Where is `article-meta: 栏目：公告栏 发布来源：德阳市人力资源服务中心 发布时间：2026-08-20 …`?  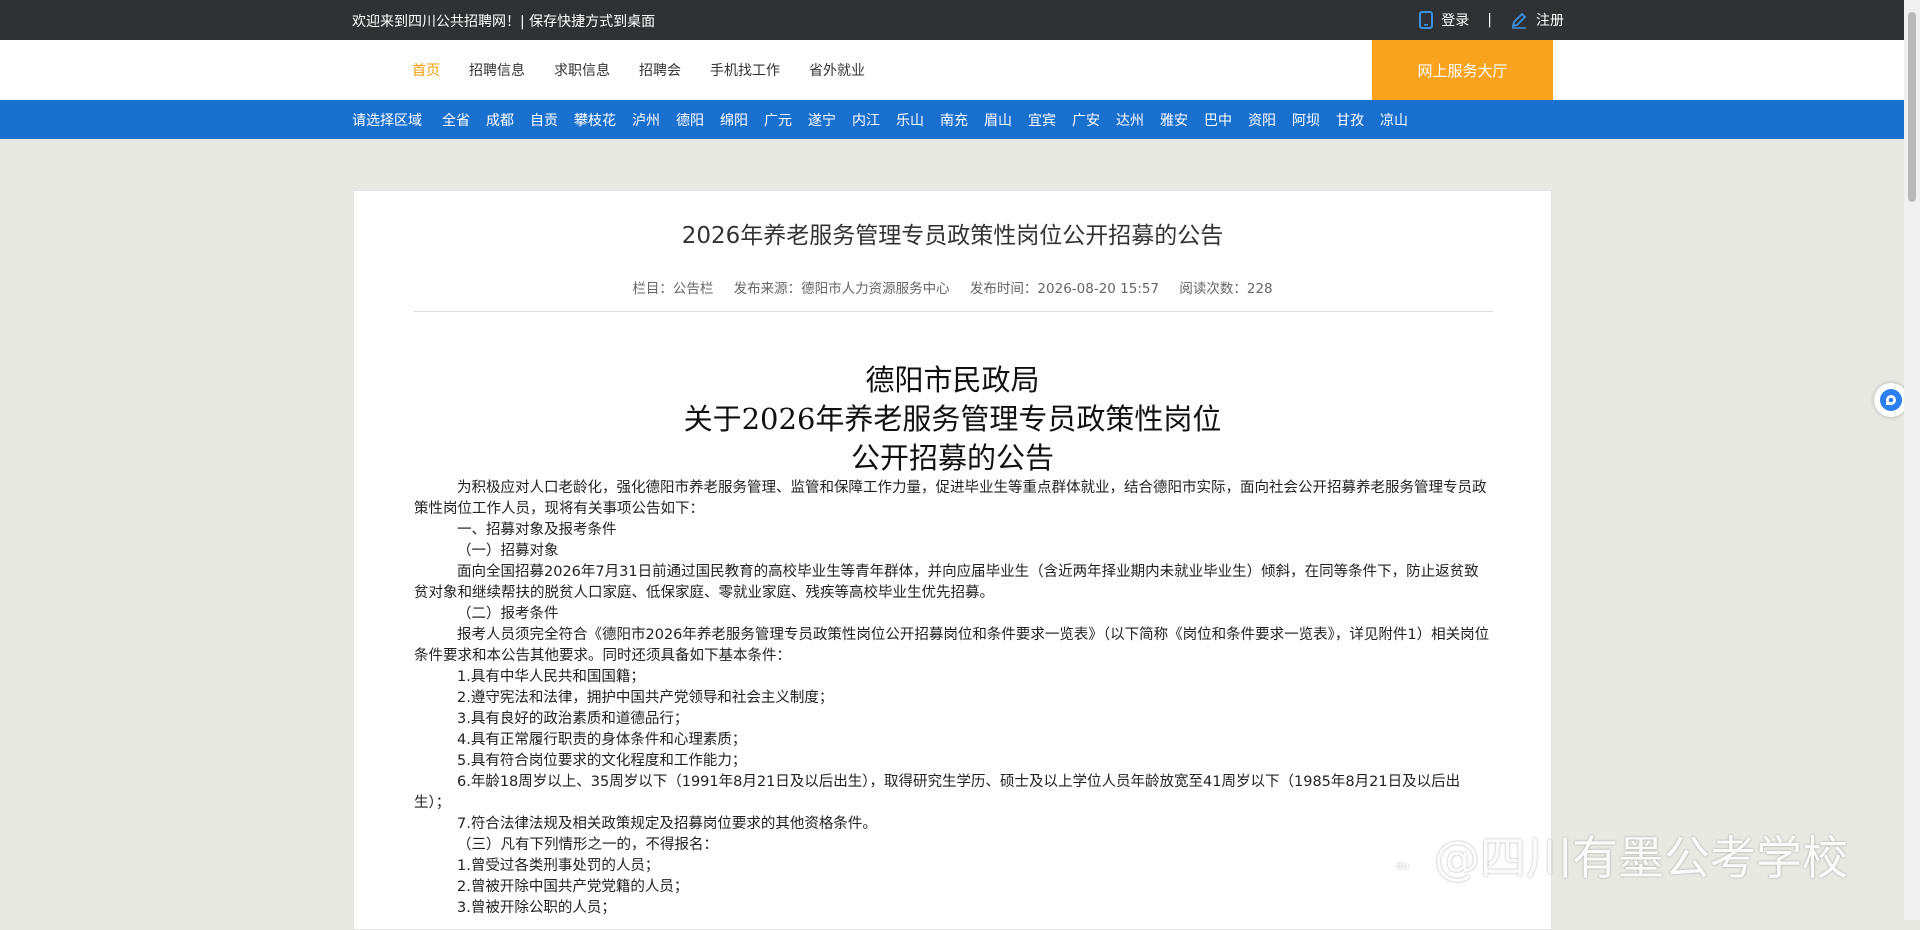 article-meta: 栏目：公告栏 发布来源：德阳市人力资源服务中心 发布时间：2026-08-20 … is located at coordinates (952, 287).